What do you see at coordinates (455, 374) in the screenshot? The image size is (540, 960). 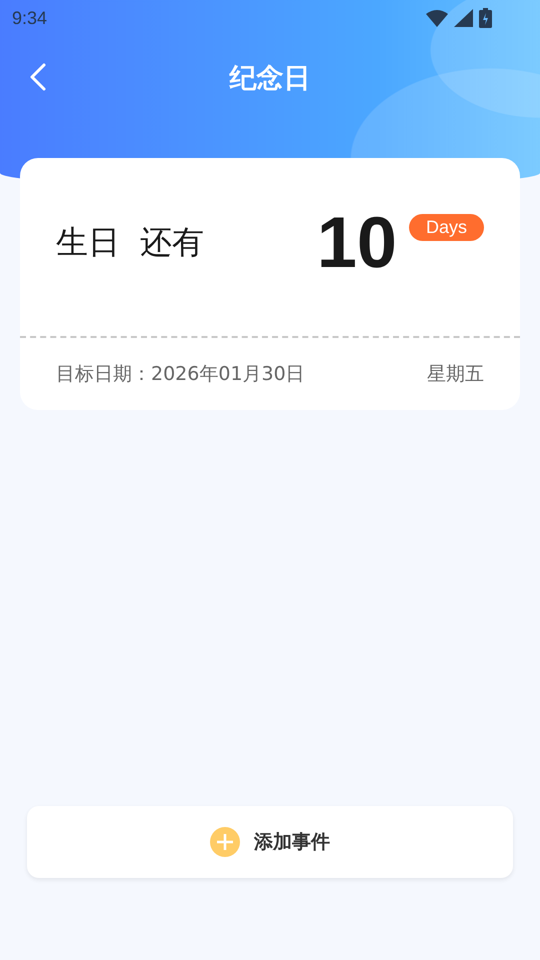 I see `weekday: 星期五` at bounding box center [455, 374].